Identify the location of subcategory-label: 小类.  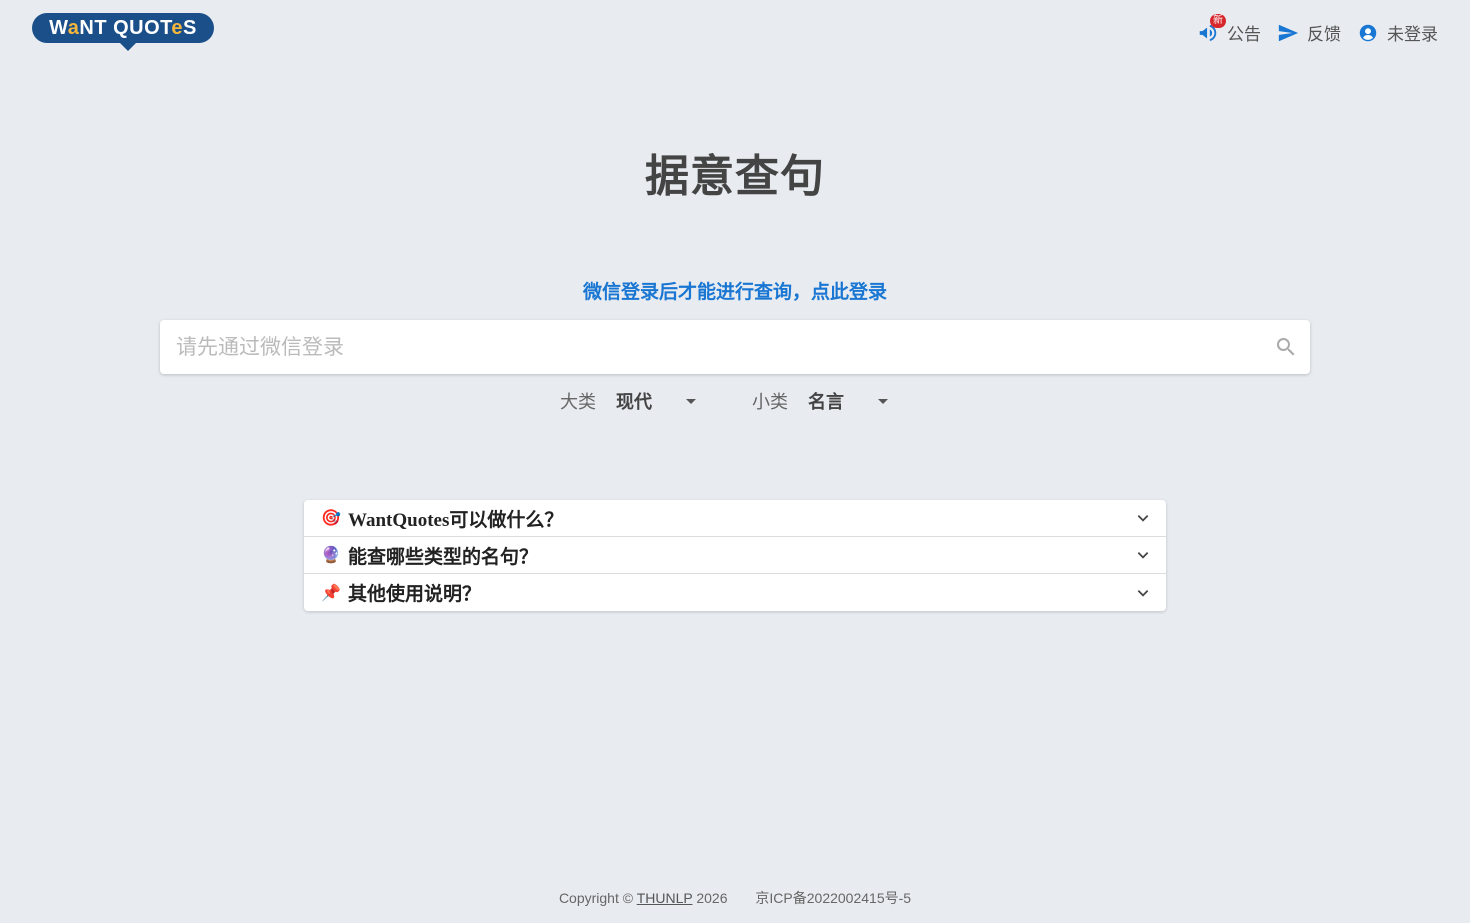
(770, 402).